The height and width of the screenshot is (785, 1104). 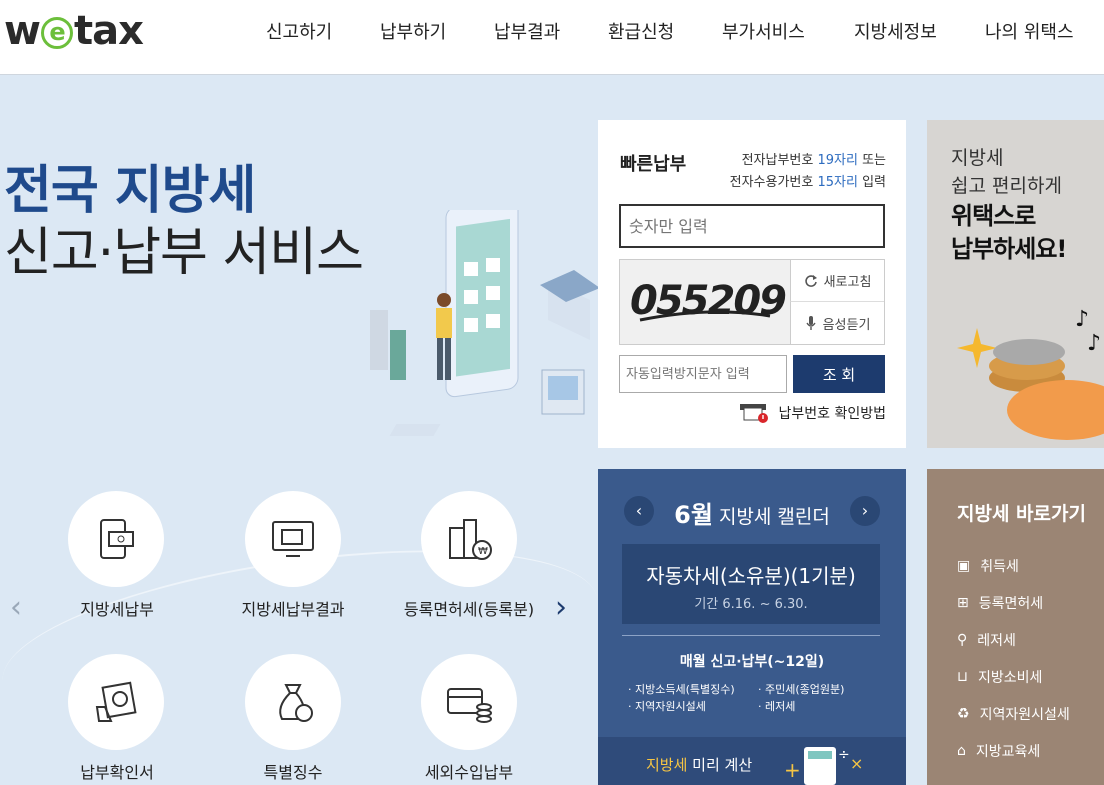 What do you see at coordinates (705, 316) in the screenshot?
I see `captcha-strike` at bounding box center [705, 316].